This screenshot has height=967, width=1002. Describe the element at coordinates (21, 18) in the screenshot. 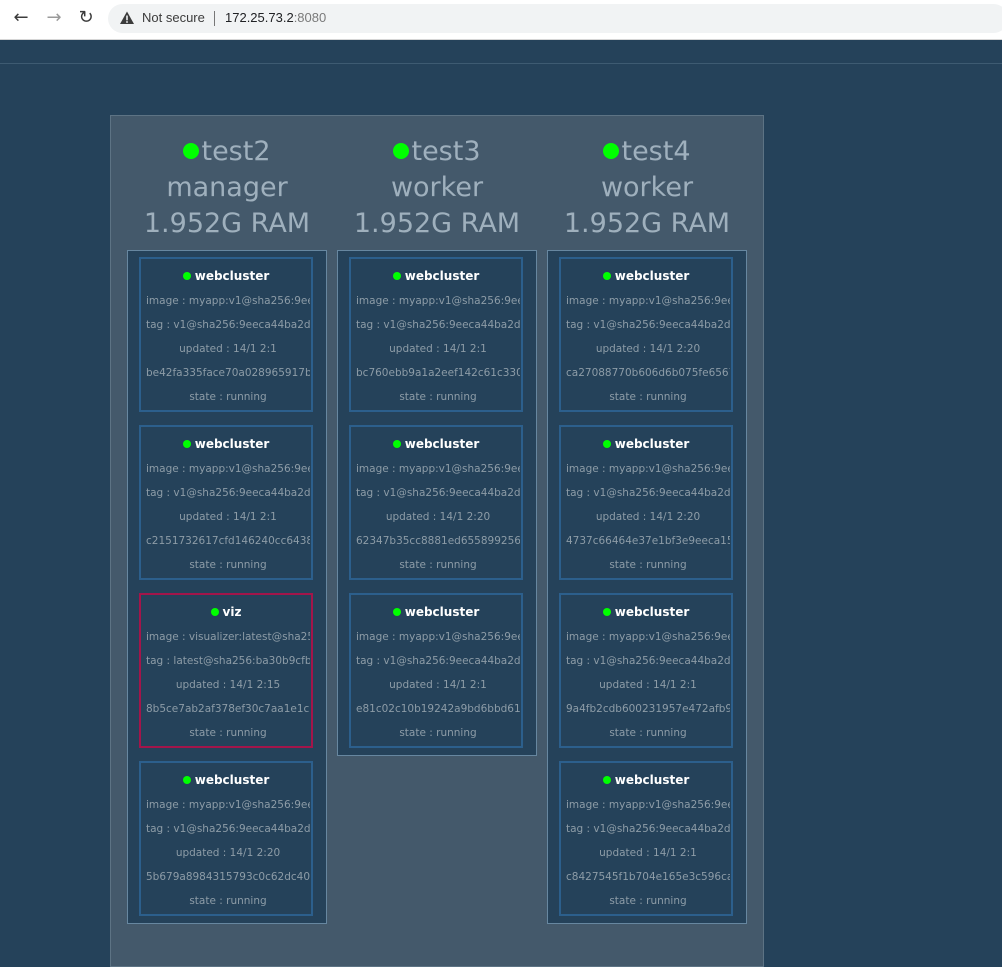

I see `back-arrow-icon: ←` at that location.